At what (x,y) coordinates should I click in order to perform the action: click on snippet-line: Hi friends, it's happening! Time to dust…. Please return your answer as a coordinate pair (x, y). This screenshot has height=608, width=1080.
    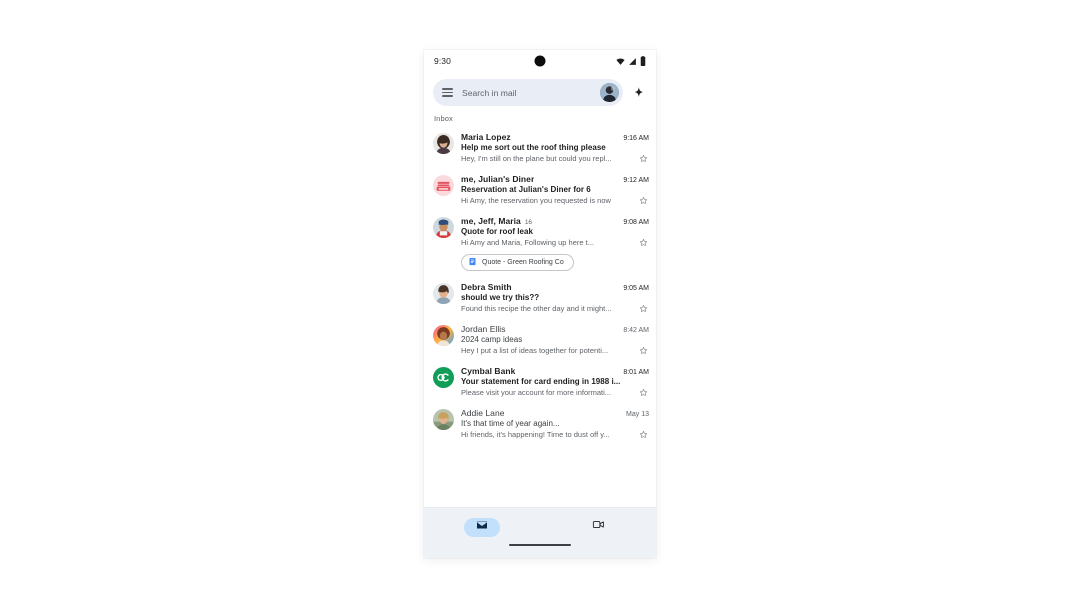
    Looking at the image, I should click on (555, 434).